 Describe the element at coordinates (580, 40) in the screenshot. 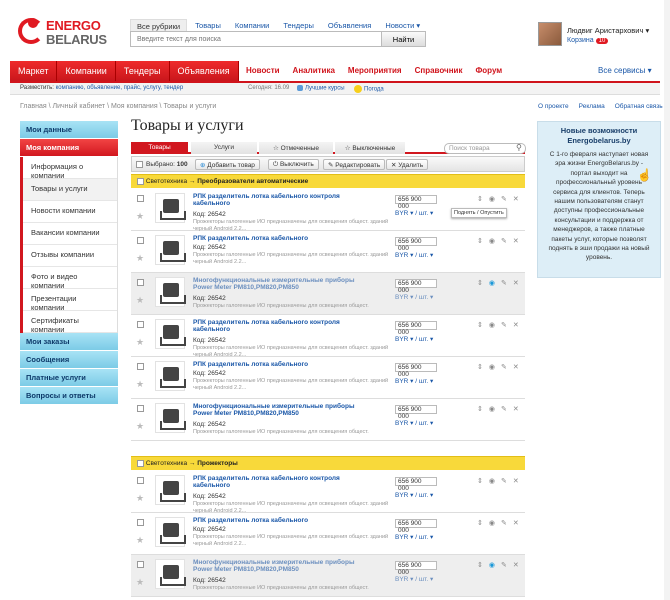

I see `cart-label: Корзина` at that location.